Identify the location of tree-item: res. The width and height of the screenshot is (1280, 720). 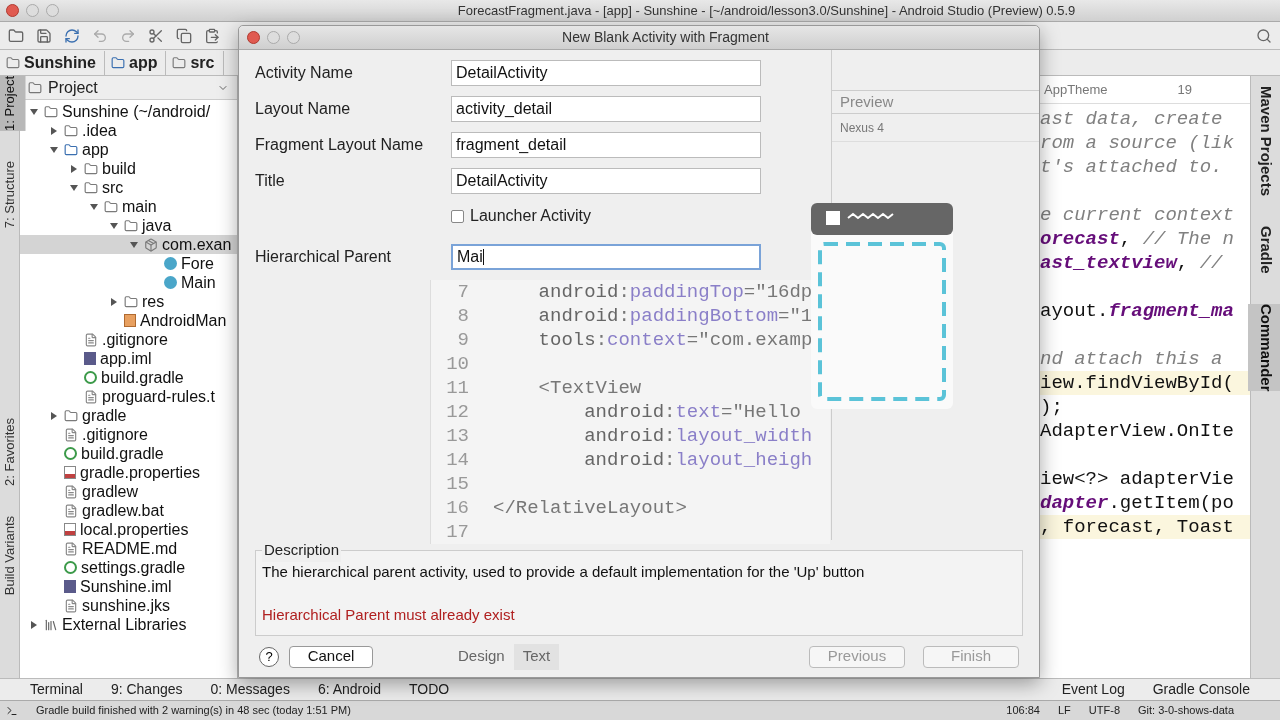
(136, 301).